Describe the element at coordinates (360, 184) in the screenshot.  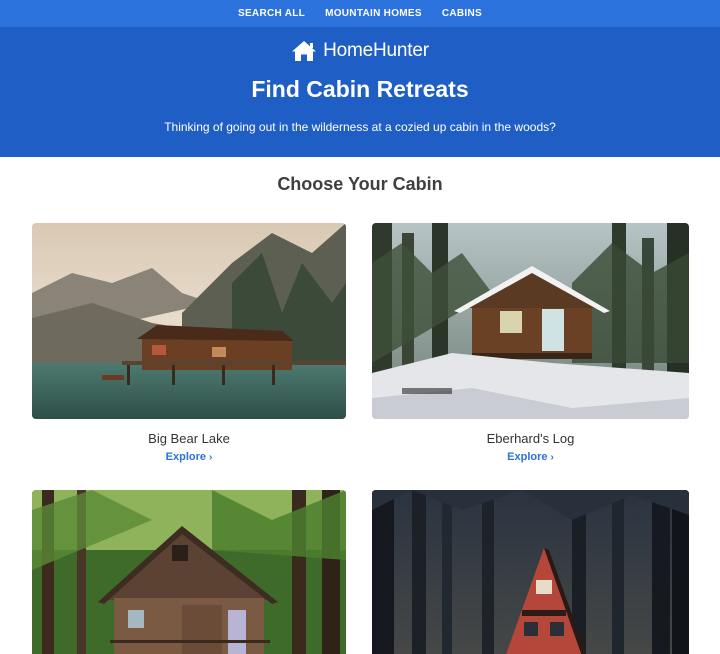
I see `section-title: Choose Your Cabin` at that location.